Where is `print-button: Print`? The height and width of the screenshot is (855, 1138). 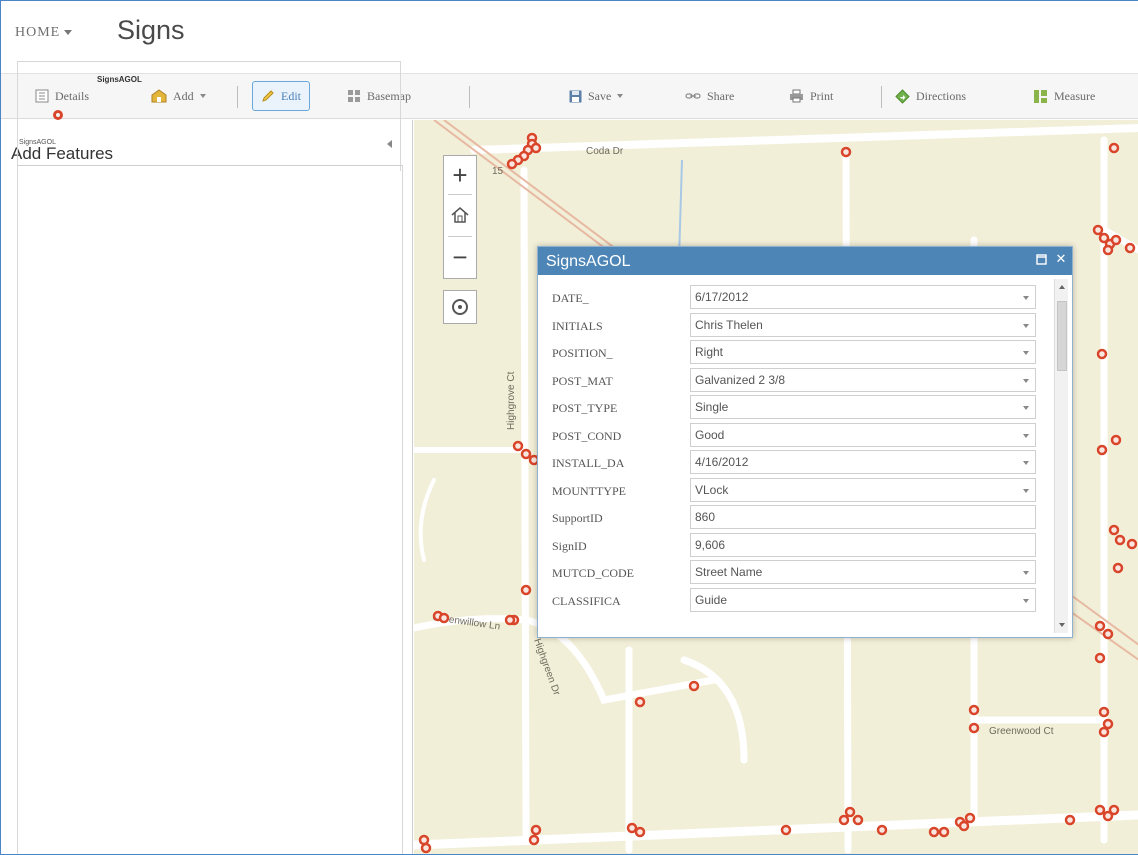 print-button: Print is located at coordinates (811, 96).